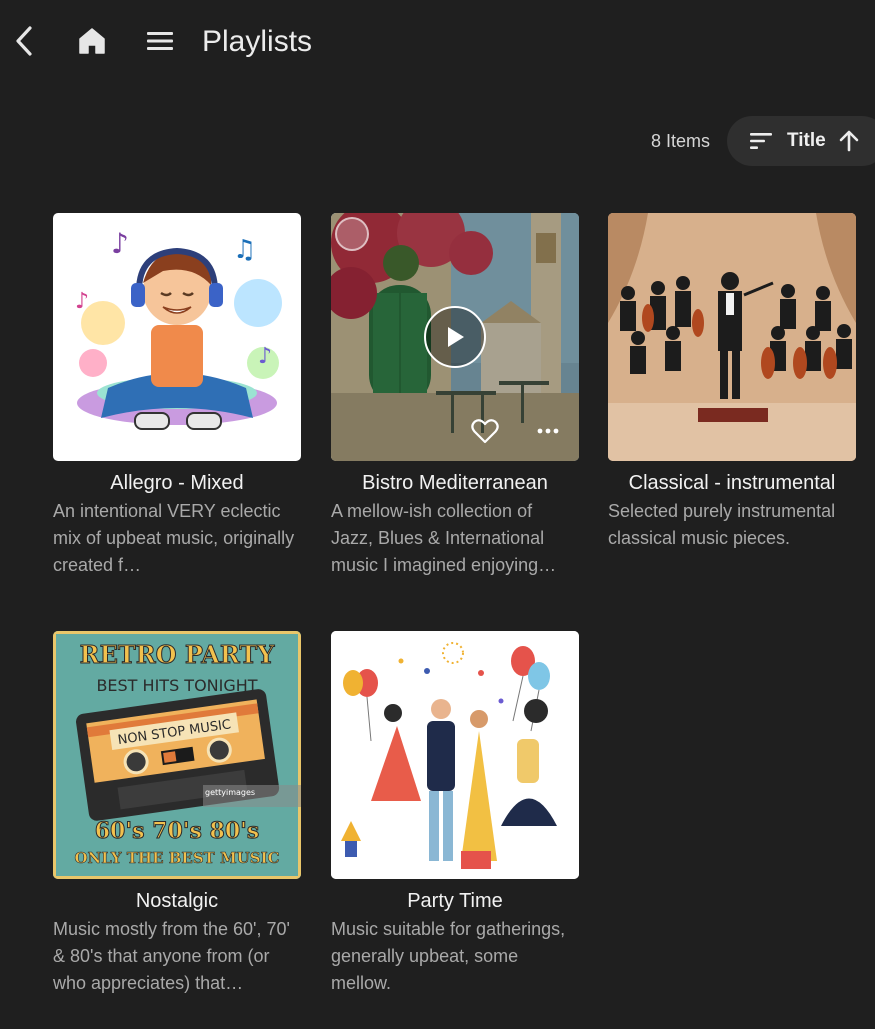  I want to click on home-icon, so click(92, 41).